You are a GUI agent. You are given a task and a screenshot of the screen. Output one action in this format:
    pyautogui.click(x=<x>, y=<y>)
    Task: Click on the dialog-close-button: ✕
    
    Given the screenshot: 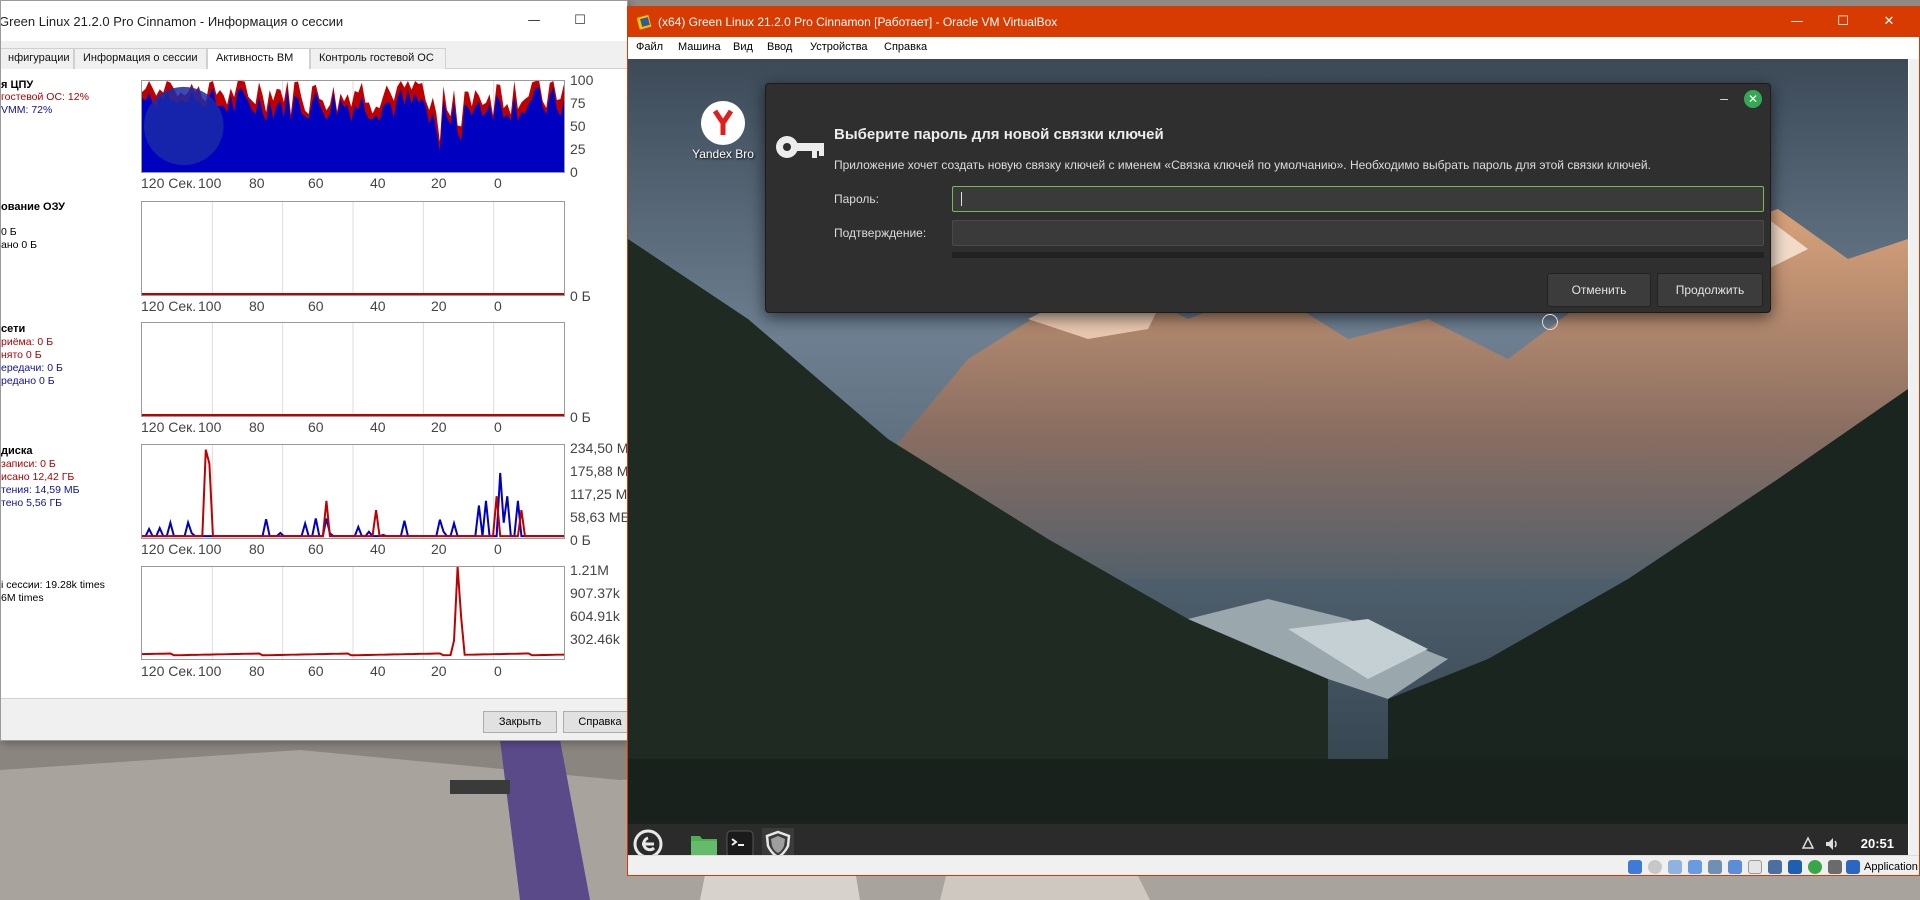 What is the action you would take?
    pyautogui.click(x=1753, y=99)
    